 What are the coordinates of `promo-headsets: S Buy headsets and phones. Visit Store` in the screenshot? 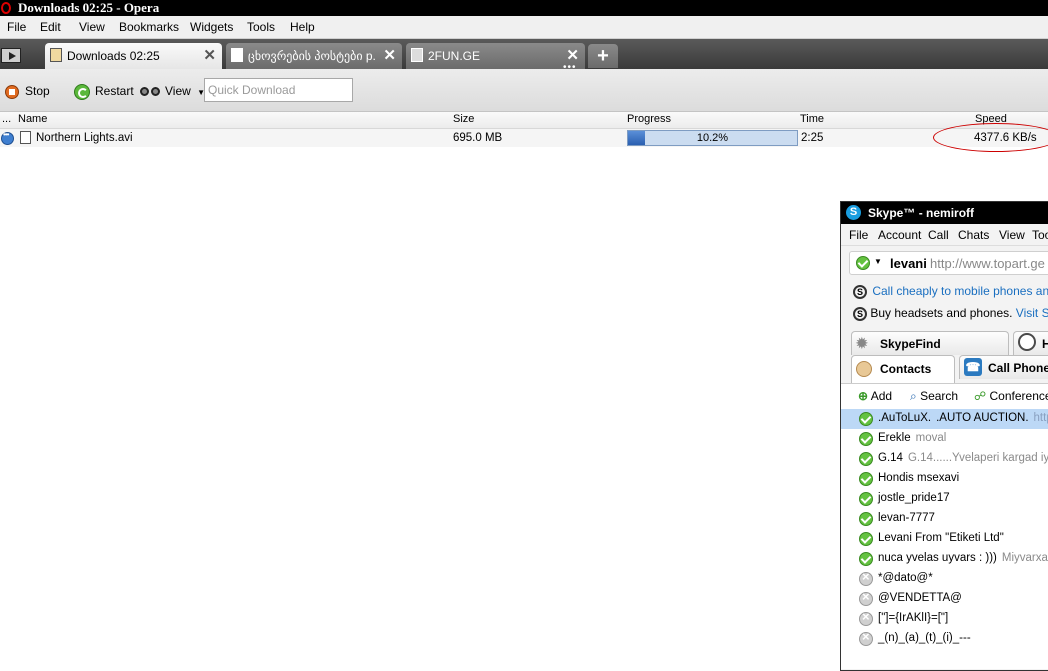 It's located at (950, 313).